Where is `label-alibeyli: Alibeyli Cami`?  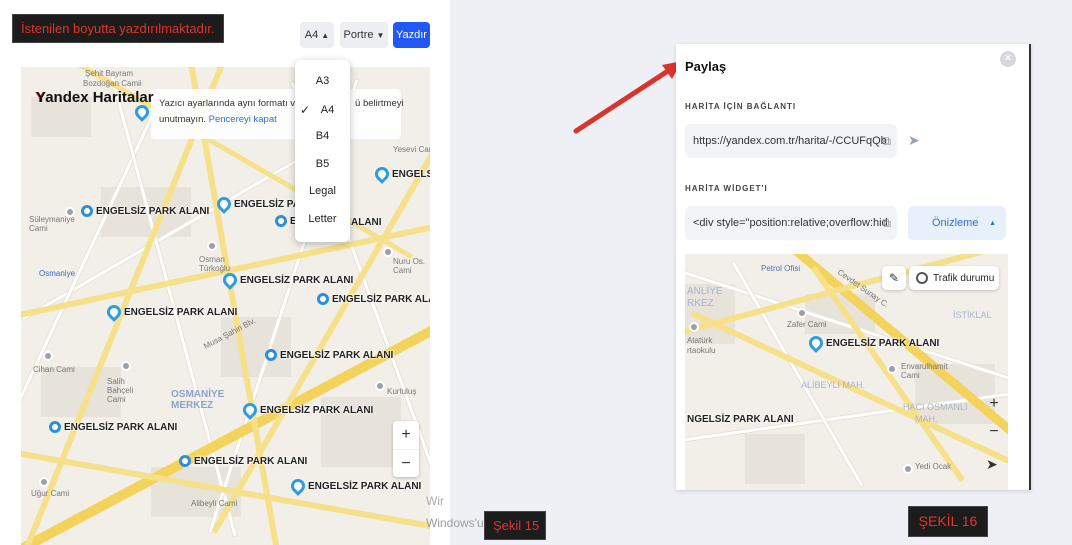
label-alibeyli: Alibeyli Cami is located at coordinates (214, 503).